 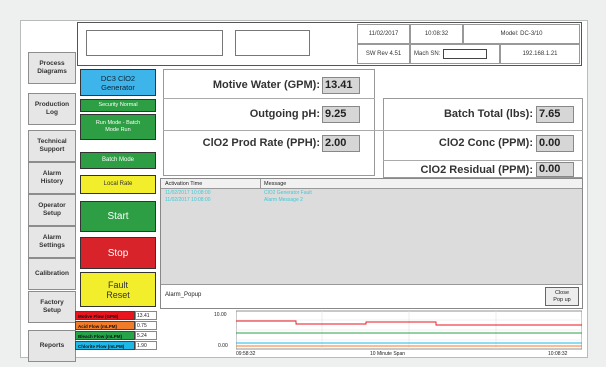 What do you see at coordinates (52, 68) in the screenshot?
I see `nav-process-diagrams-button: Process Diagrams` at bounding box center [52, 68].